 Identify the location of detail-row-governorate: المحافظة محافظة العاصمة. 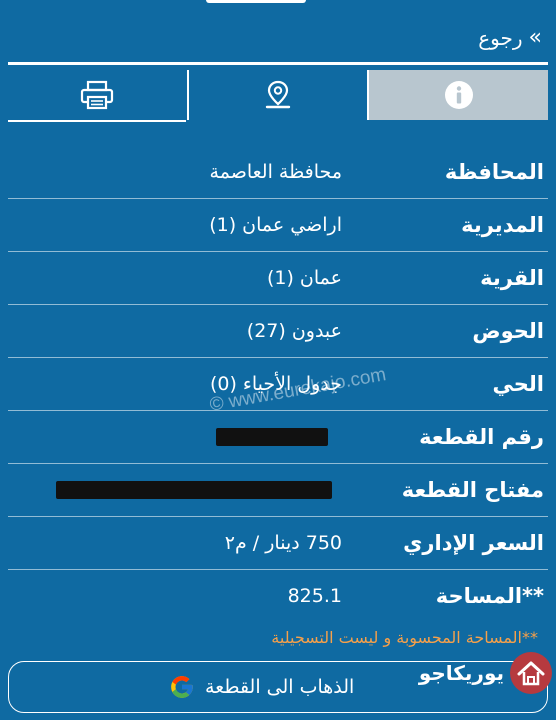
(278, 172).